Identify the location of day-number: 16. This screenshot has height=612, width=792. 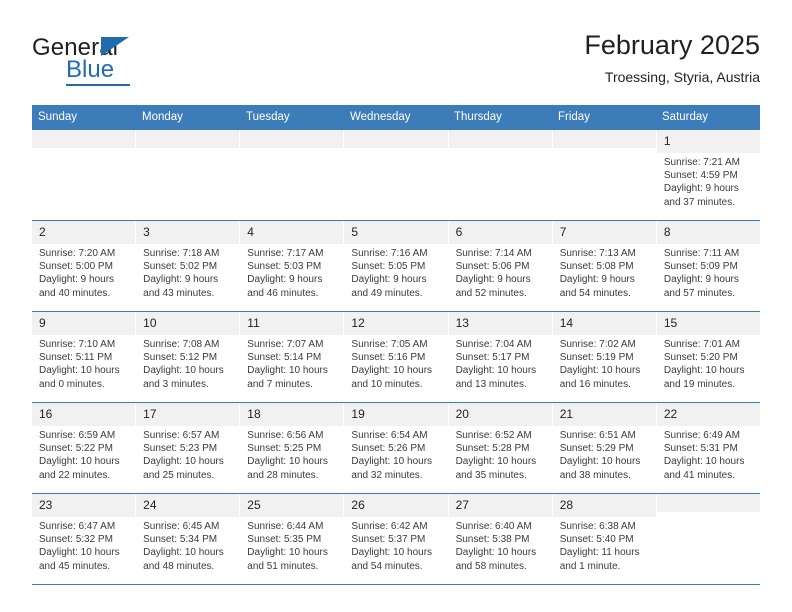
(46, 414).